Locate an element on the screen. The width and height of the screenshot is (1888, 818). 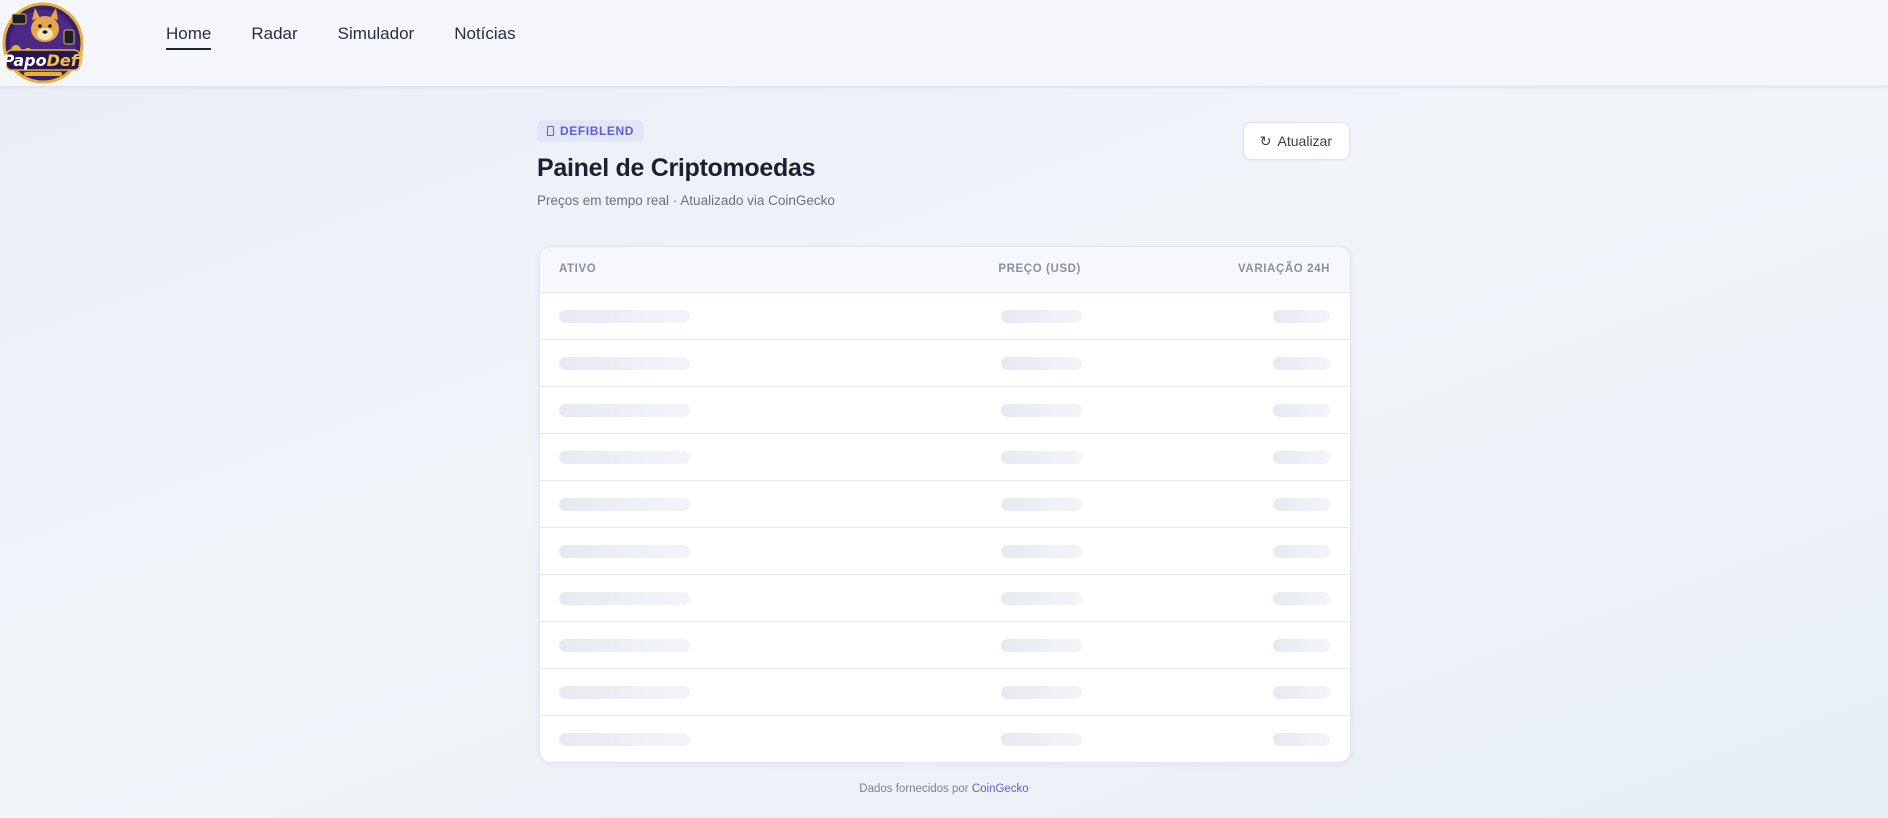
nav-item-noticias: Notícias is located at coordinates (484, 37).